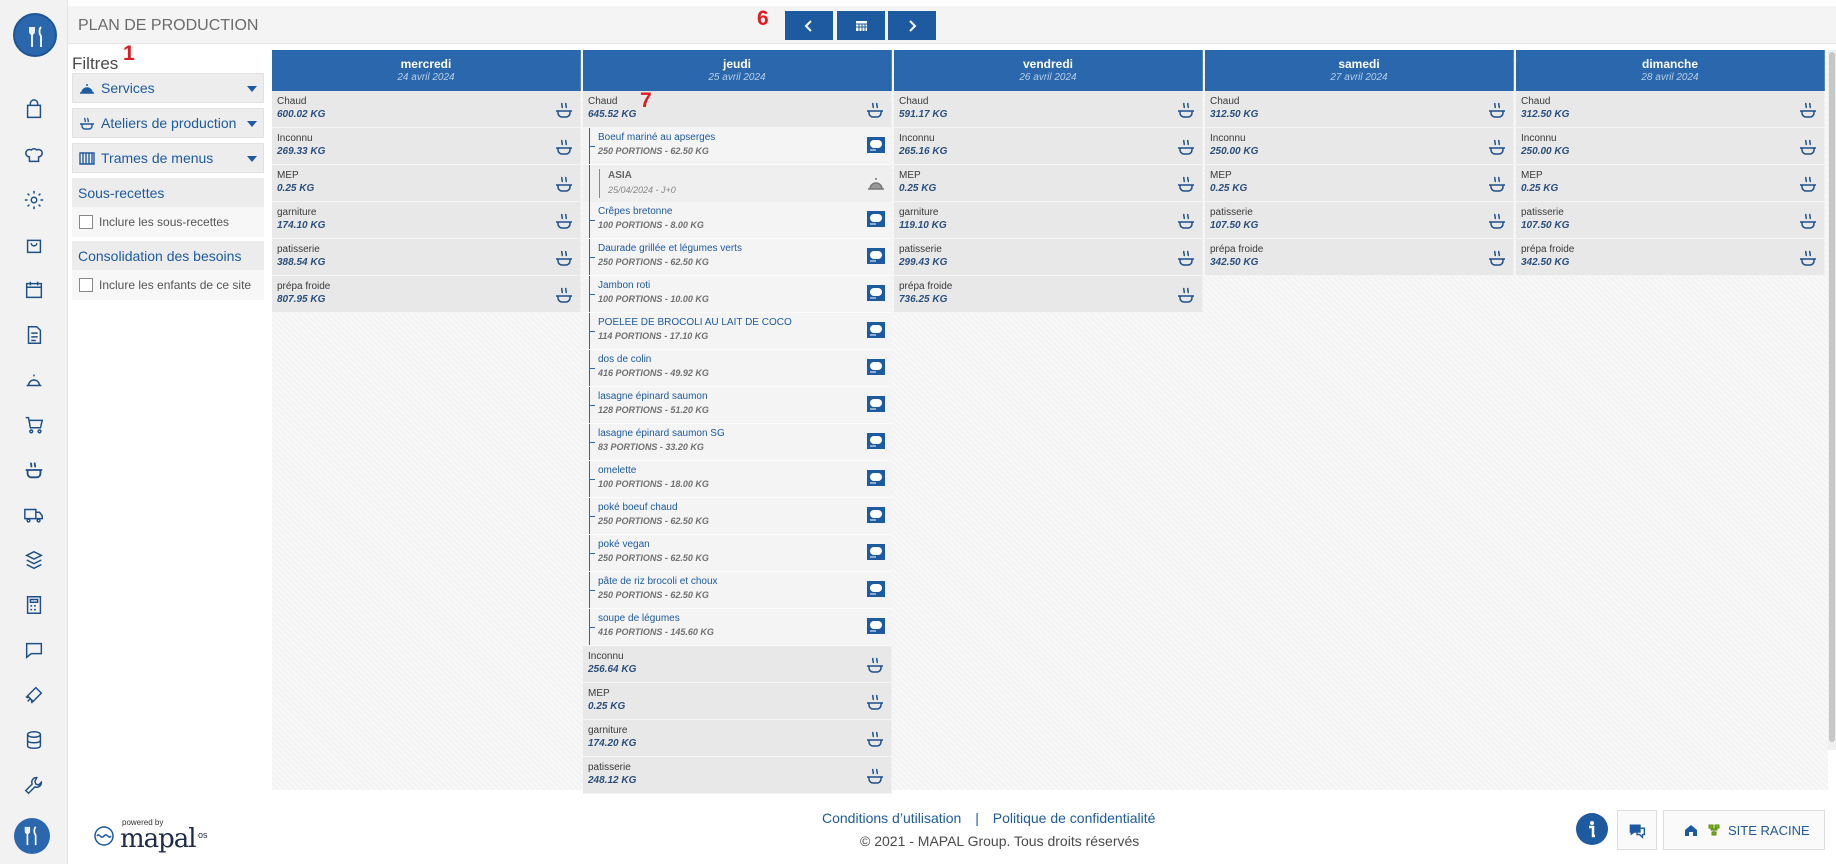 The width and height of the screenshot is (1836, 864). Describe the element at coordinates (737, 220) in the screenshot. I see `recipe-item: Crêpes bretonne 100 PORTIONS - 8.00 KG` at that location.